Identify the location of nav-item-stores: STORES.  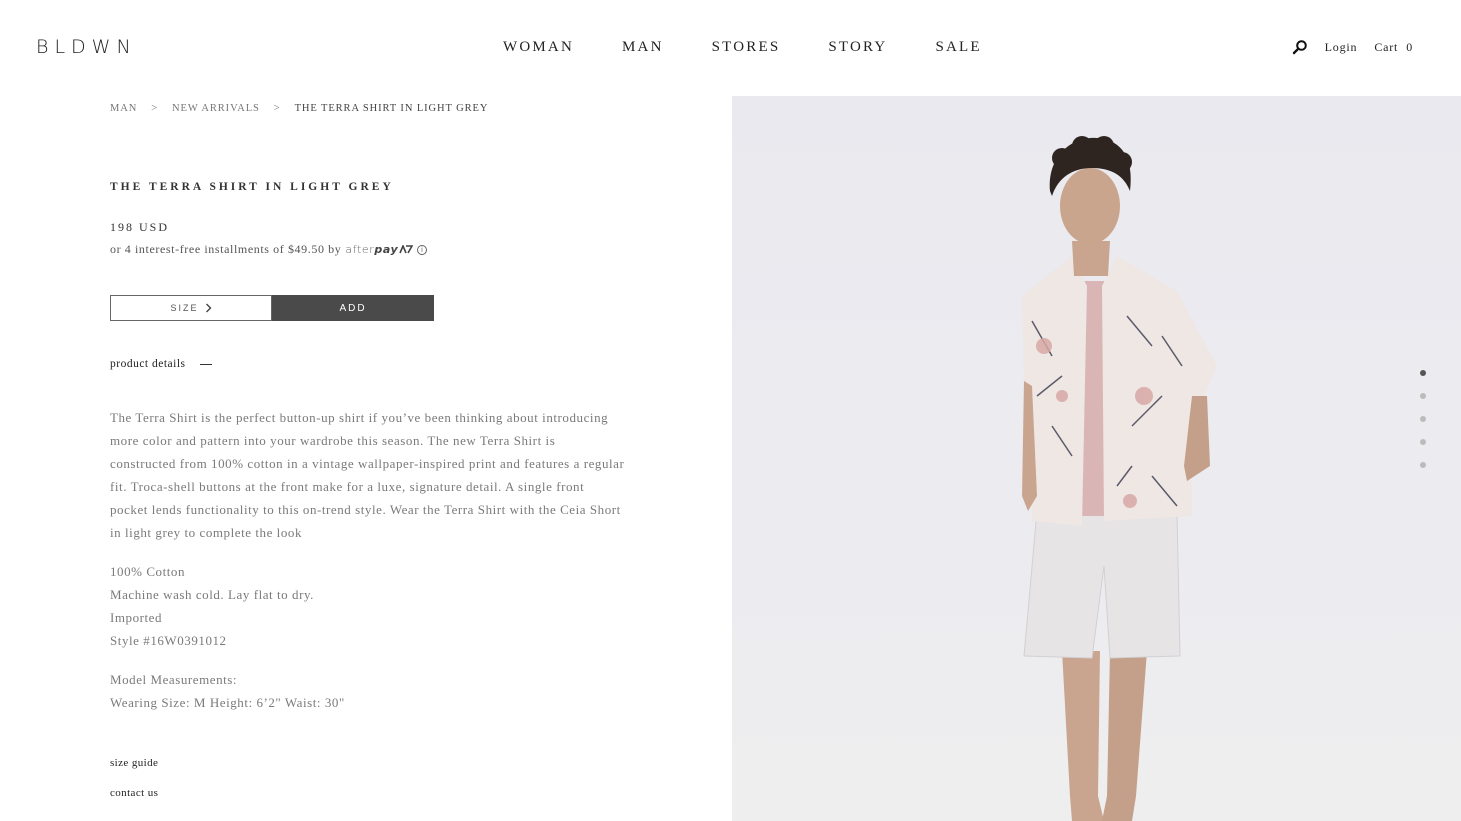
(746, 47).